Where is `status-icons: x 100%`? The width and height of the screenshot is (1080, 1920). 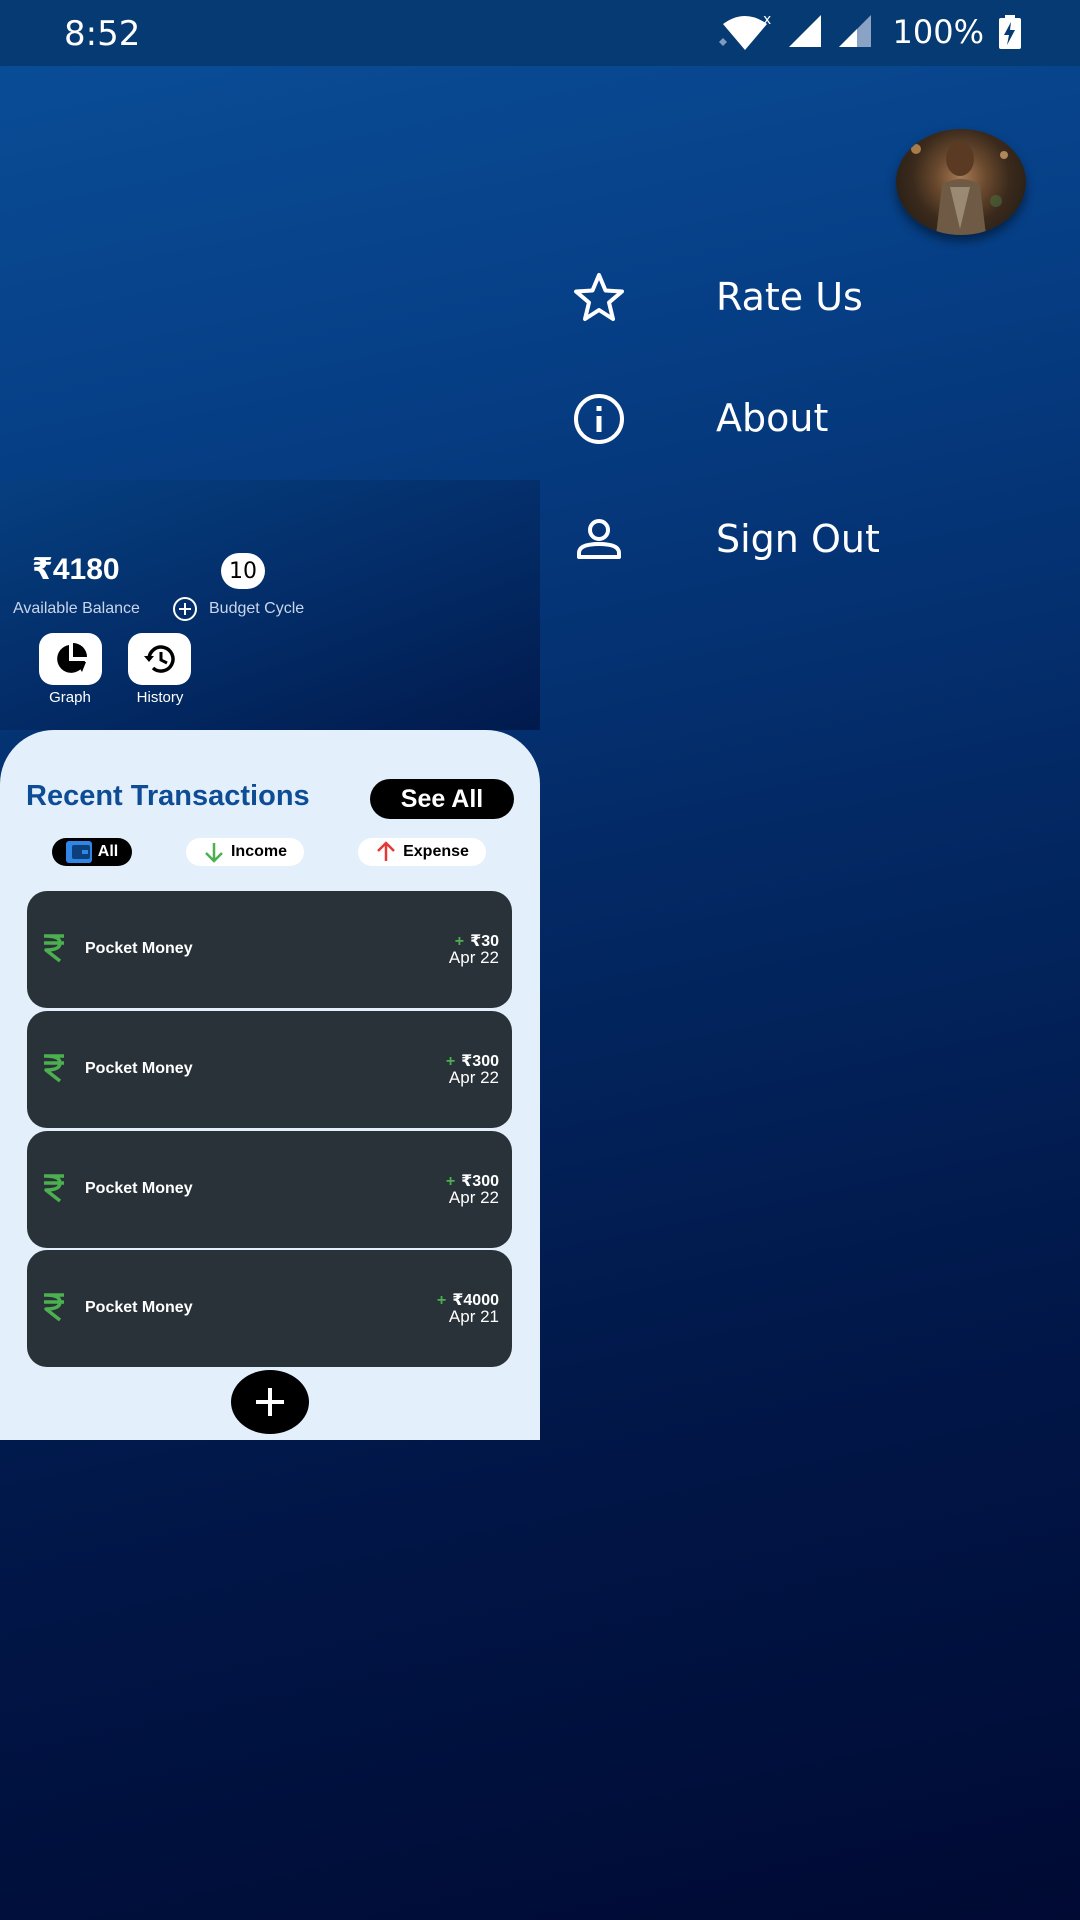 status-icons: x 100% is located at coordinates (869, 32).